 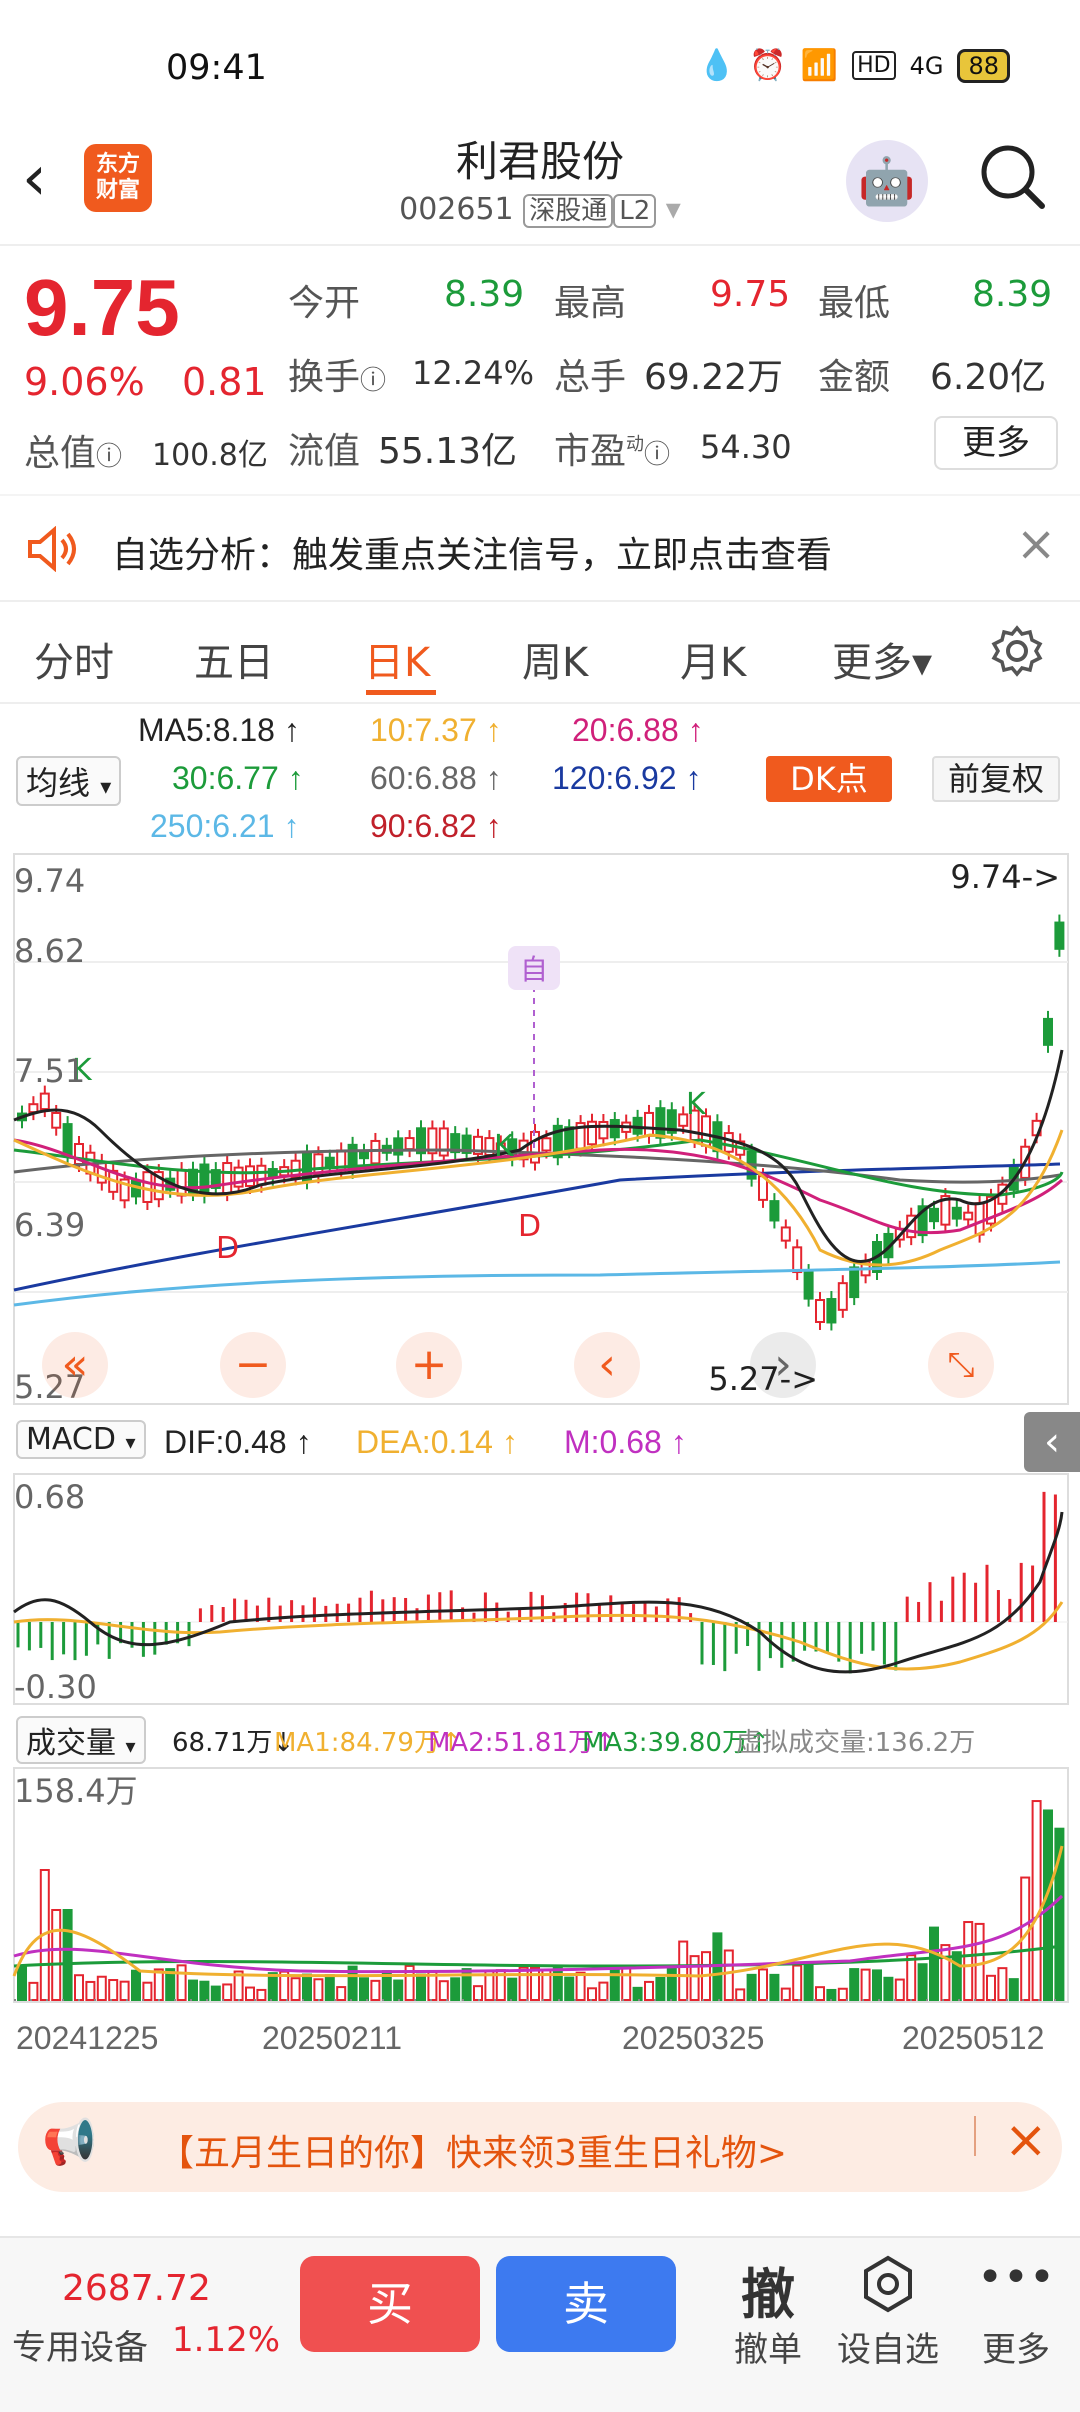 I want to click on scroll-left-icon: ‹, so click(x=607, y=1365).